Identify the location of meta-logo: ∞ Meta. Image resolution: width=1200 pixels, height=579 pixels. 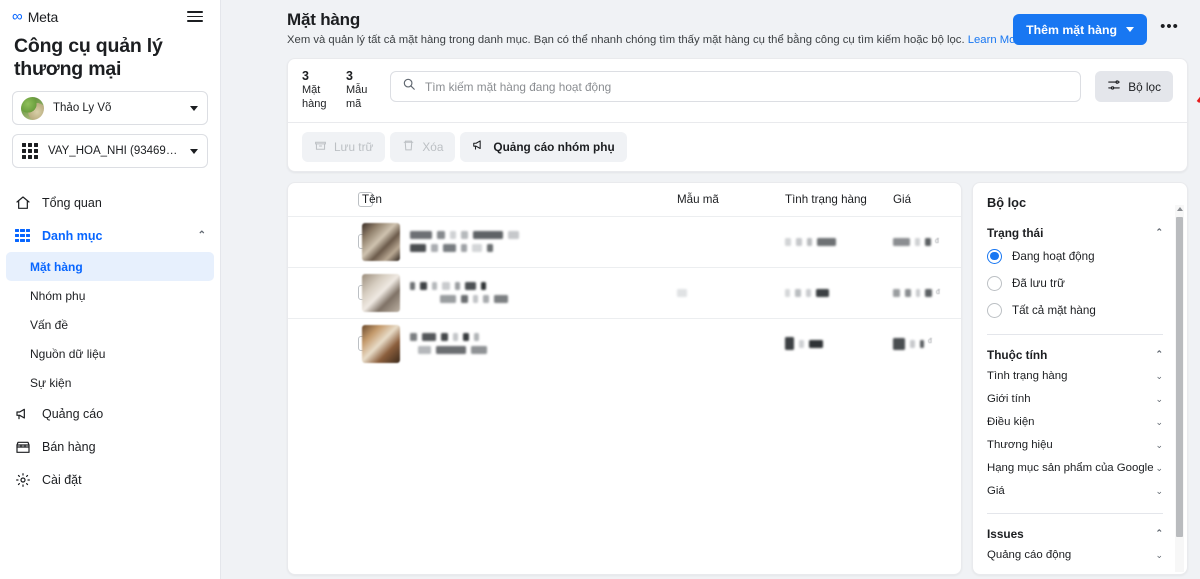
(35, 17).